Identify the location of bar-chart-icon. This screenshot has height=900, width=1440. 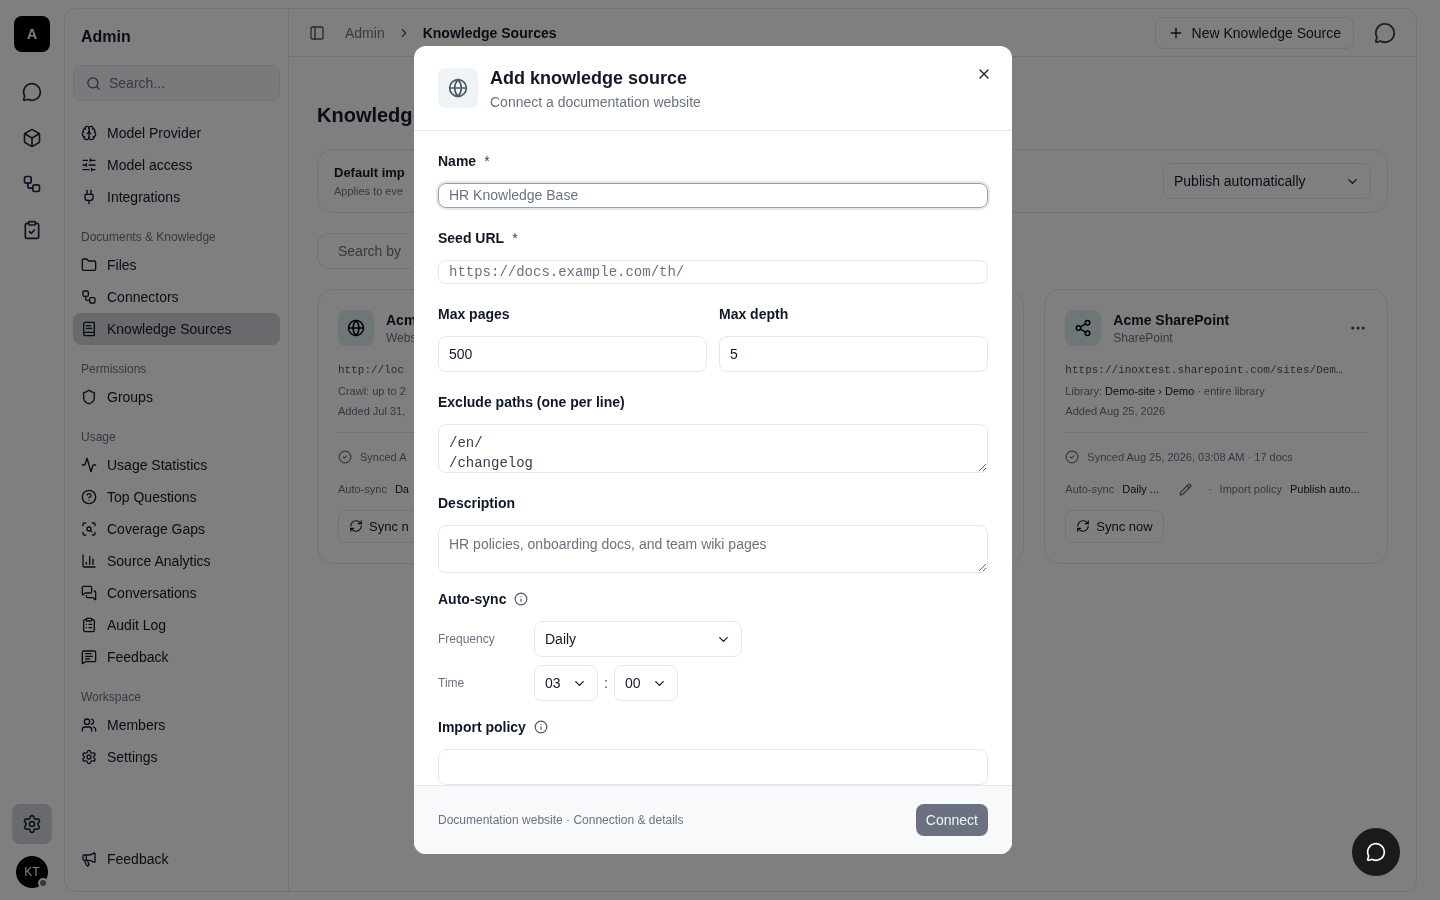
(89, 561).